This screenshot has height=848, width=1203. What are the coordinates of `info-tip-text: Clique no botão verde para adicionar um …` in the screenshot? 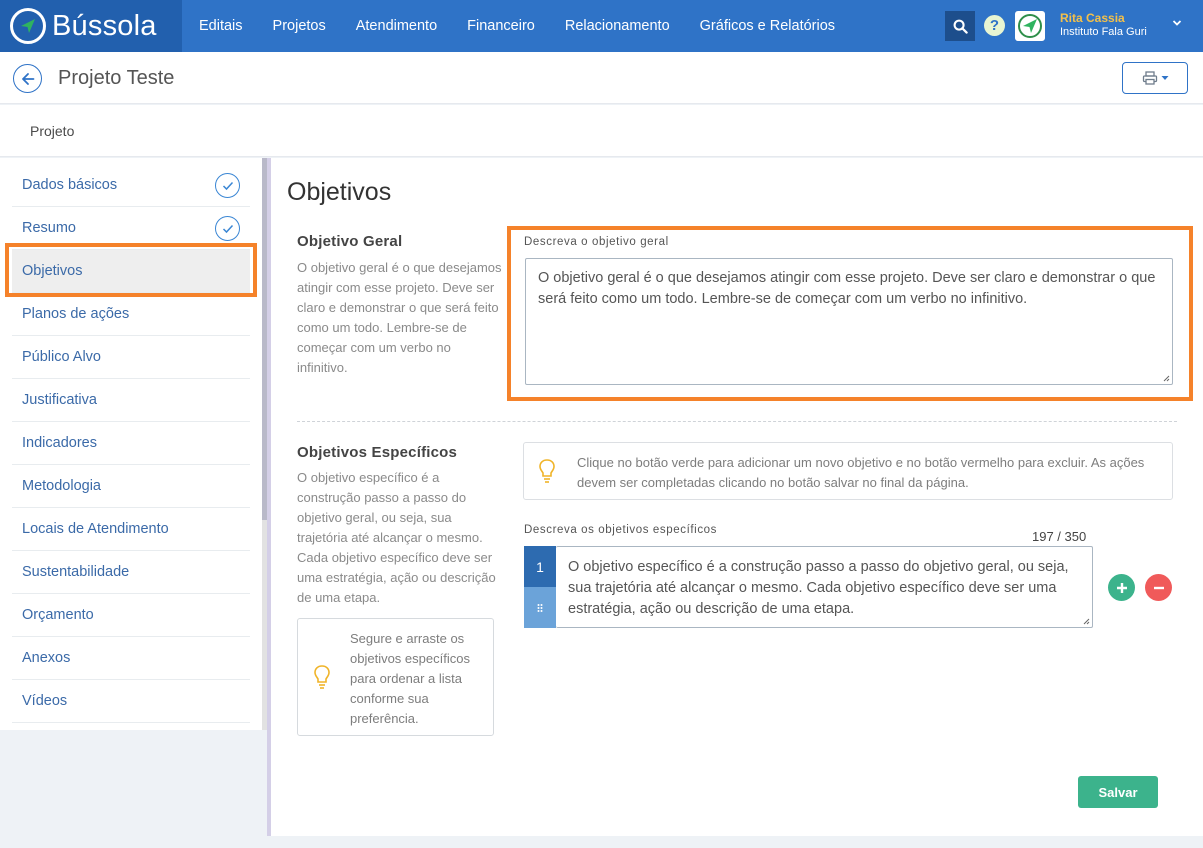 It's located at (861, 472).